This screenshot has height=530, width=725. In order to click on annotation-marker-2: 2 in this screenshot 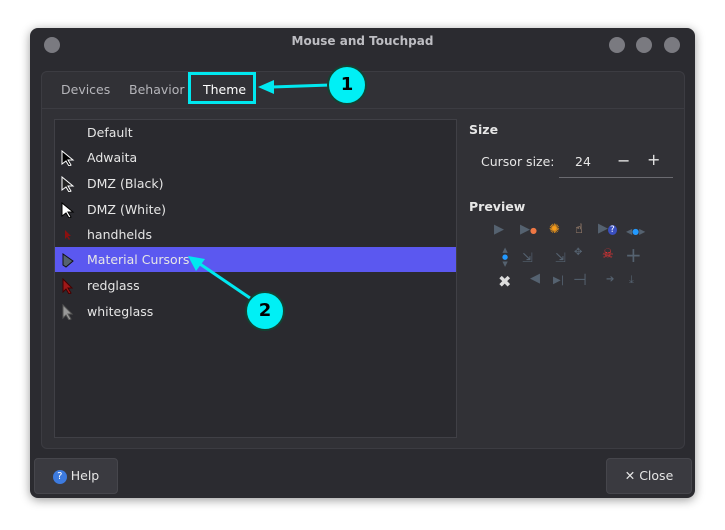, I will do `click(265, 311)`.